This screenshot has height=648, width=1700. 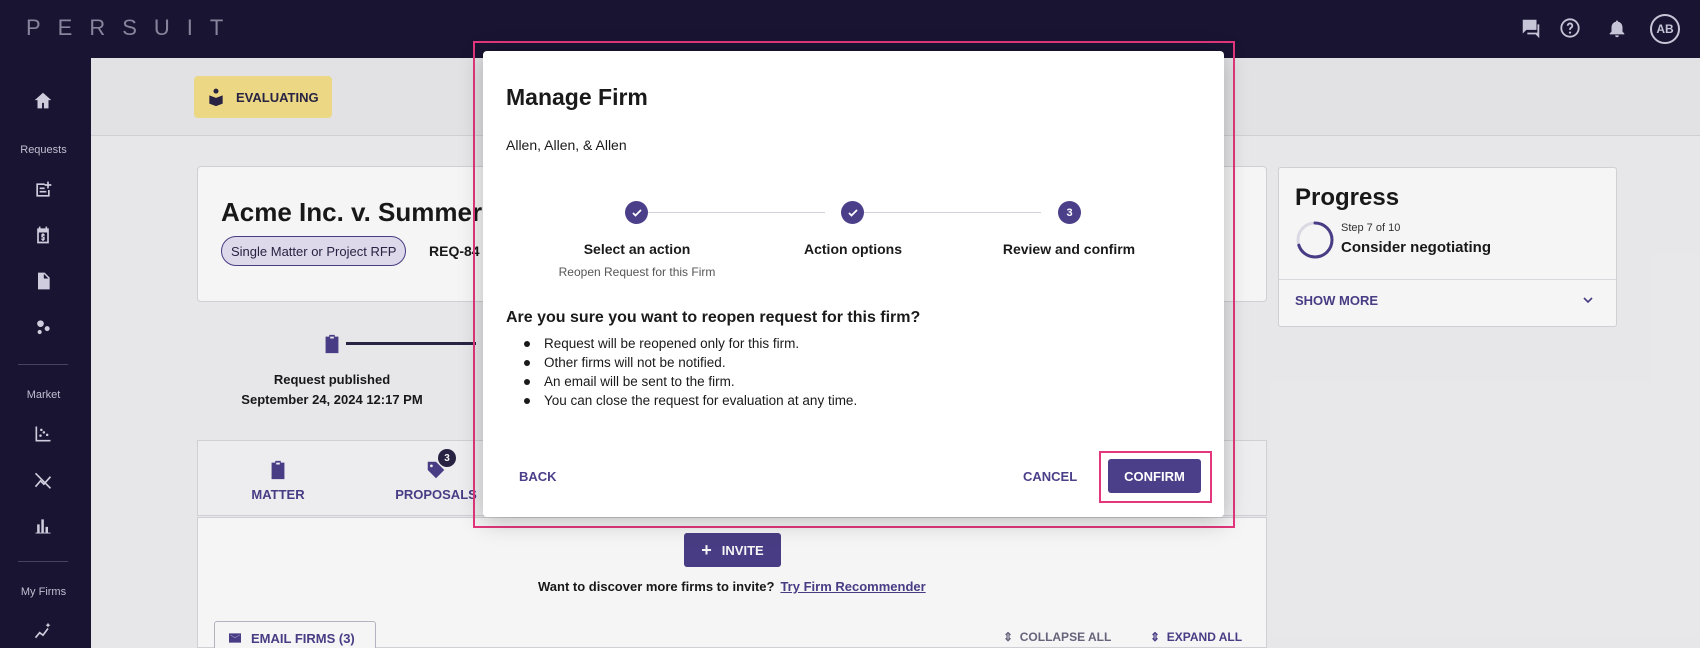 What do you see at coordinates (853, 249) in the screenshot?
I see `step-2-label: Action options` at bounding box center [853, 249].